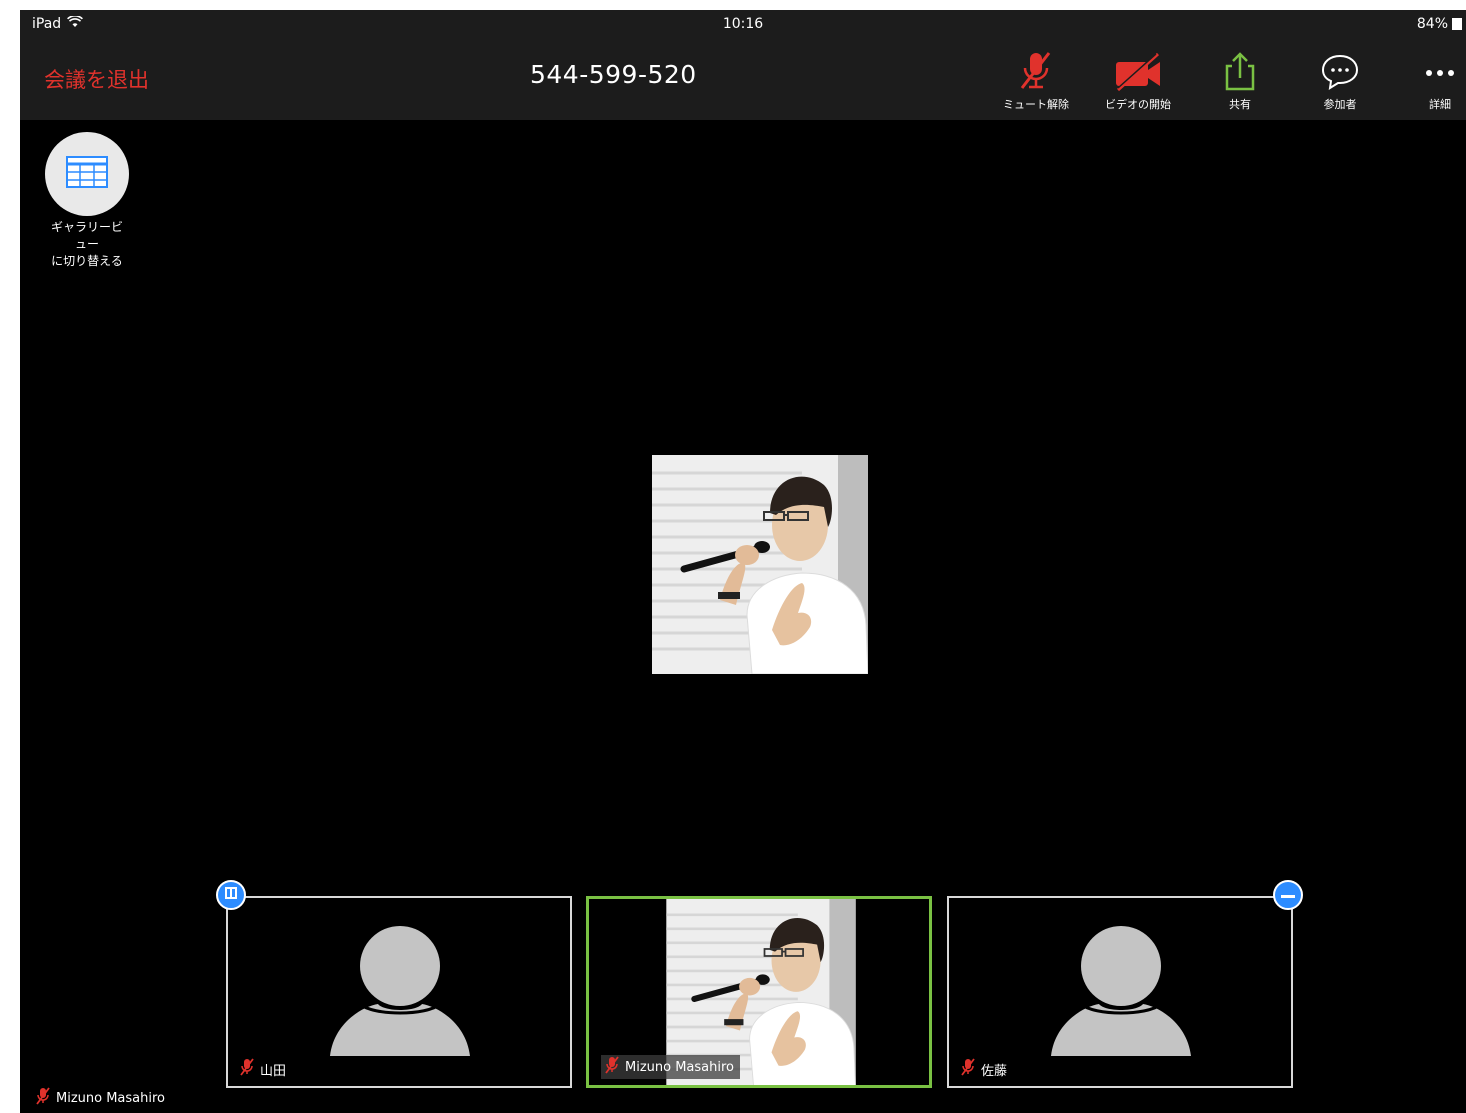  I want to click on minus-icon, so click(1288, 895).